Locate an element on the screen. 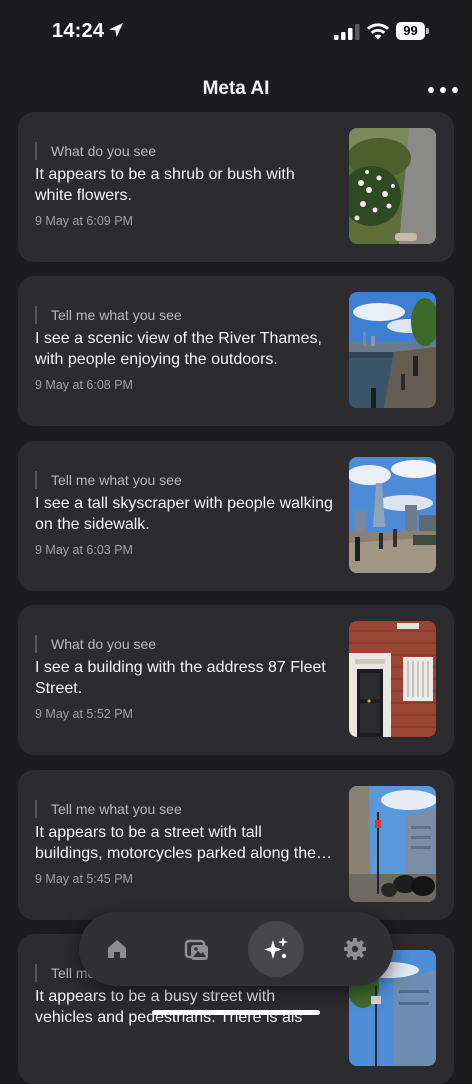 This screenshot has width=472, height=1084. gallery-icon is located at coordinates (196, 949).